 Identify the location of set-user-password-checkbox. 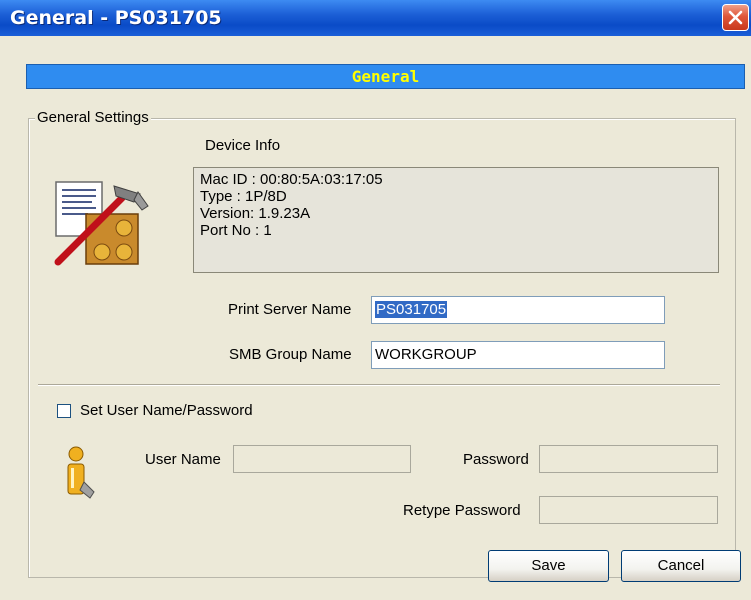
(64, 411).